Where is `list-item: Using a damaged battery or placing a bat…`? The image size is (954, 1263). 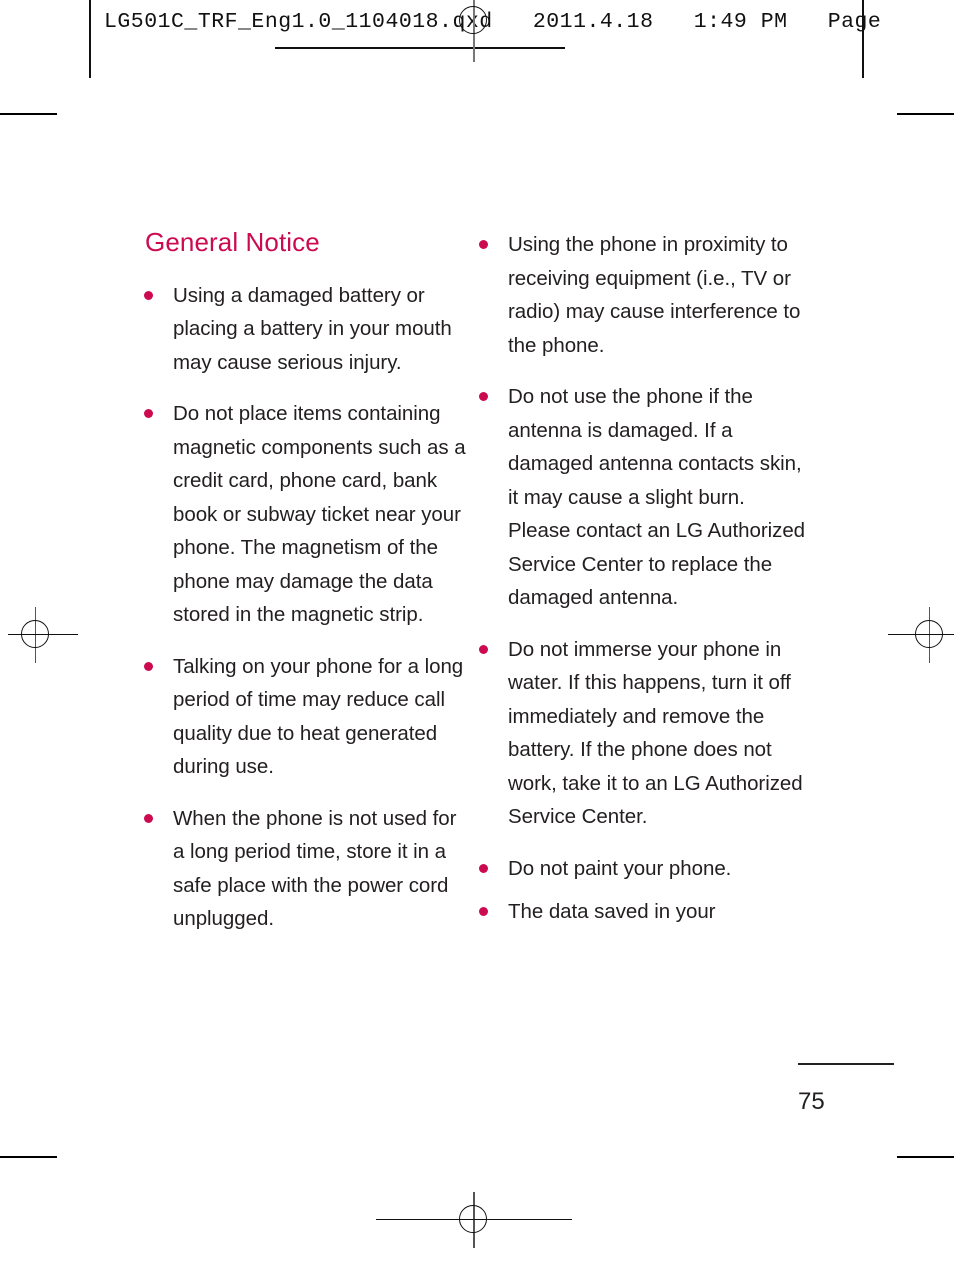 list-item: Using a damaged battery or placing a bat… is located at coordinates (308, 329).